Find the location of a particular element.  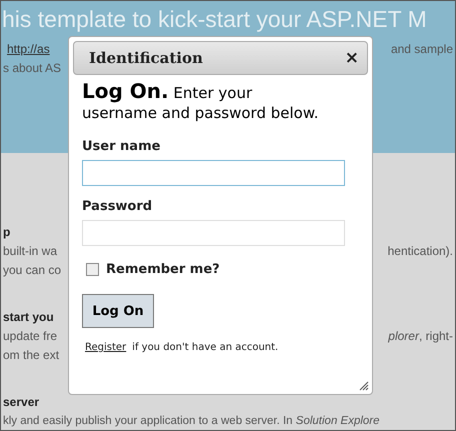

section-heading: start you is located at coordinates (28, 317).